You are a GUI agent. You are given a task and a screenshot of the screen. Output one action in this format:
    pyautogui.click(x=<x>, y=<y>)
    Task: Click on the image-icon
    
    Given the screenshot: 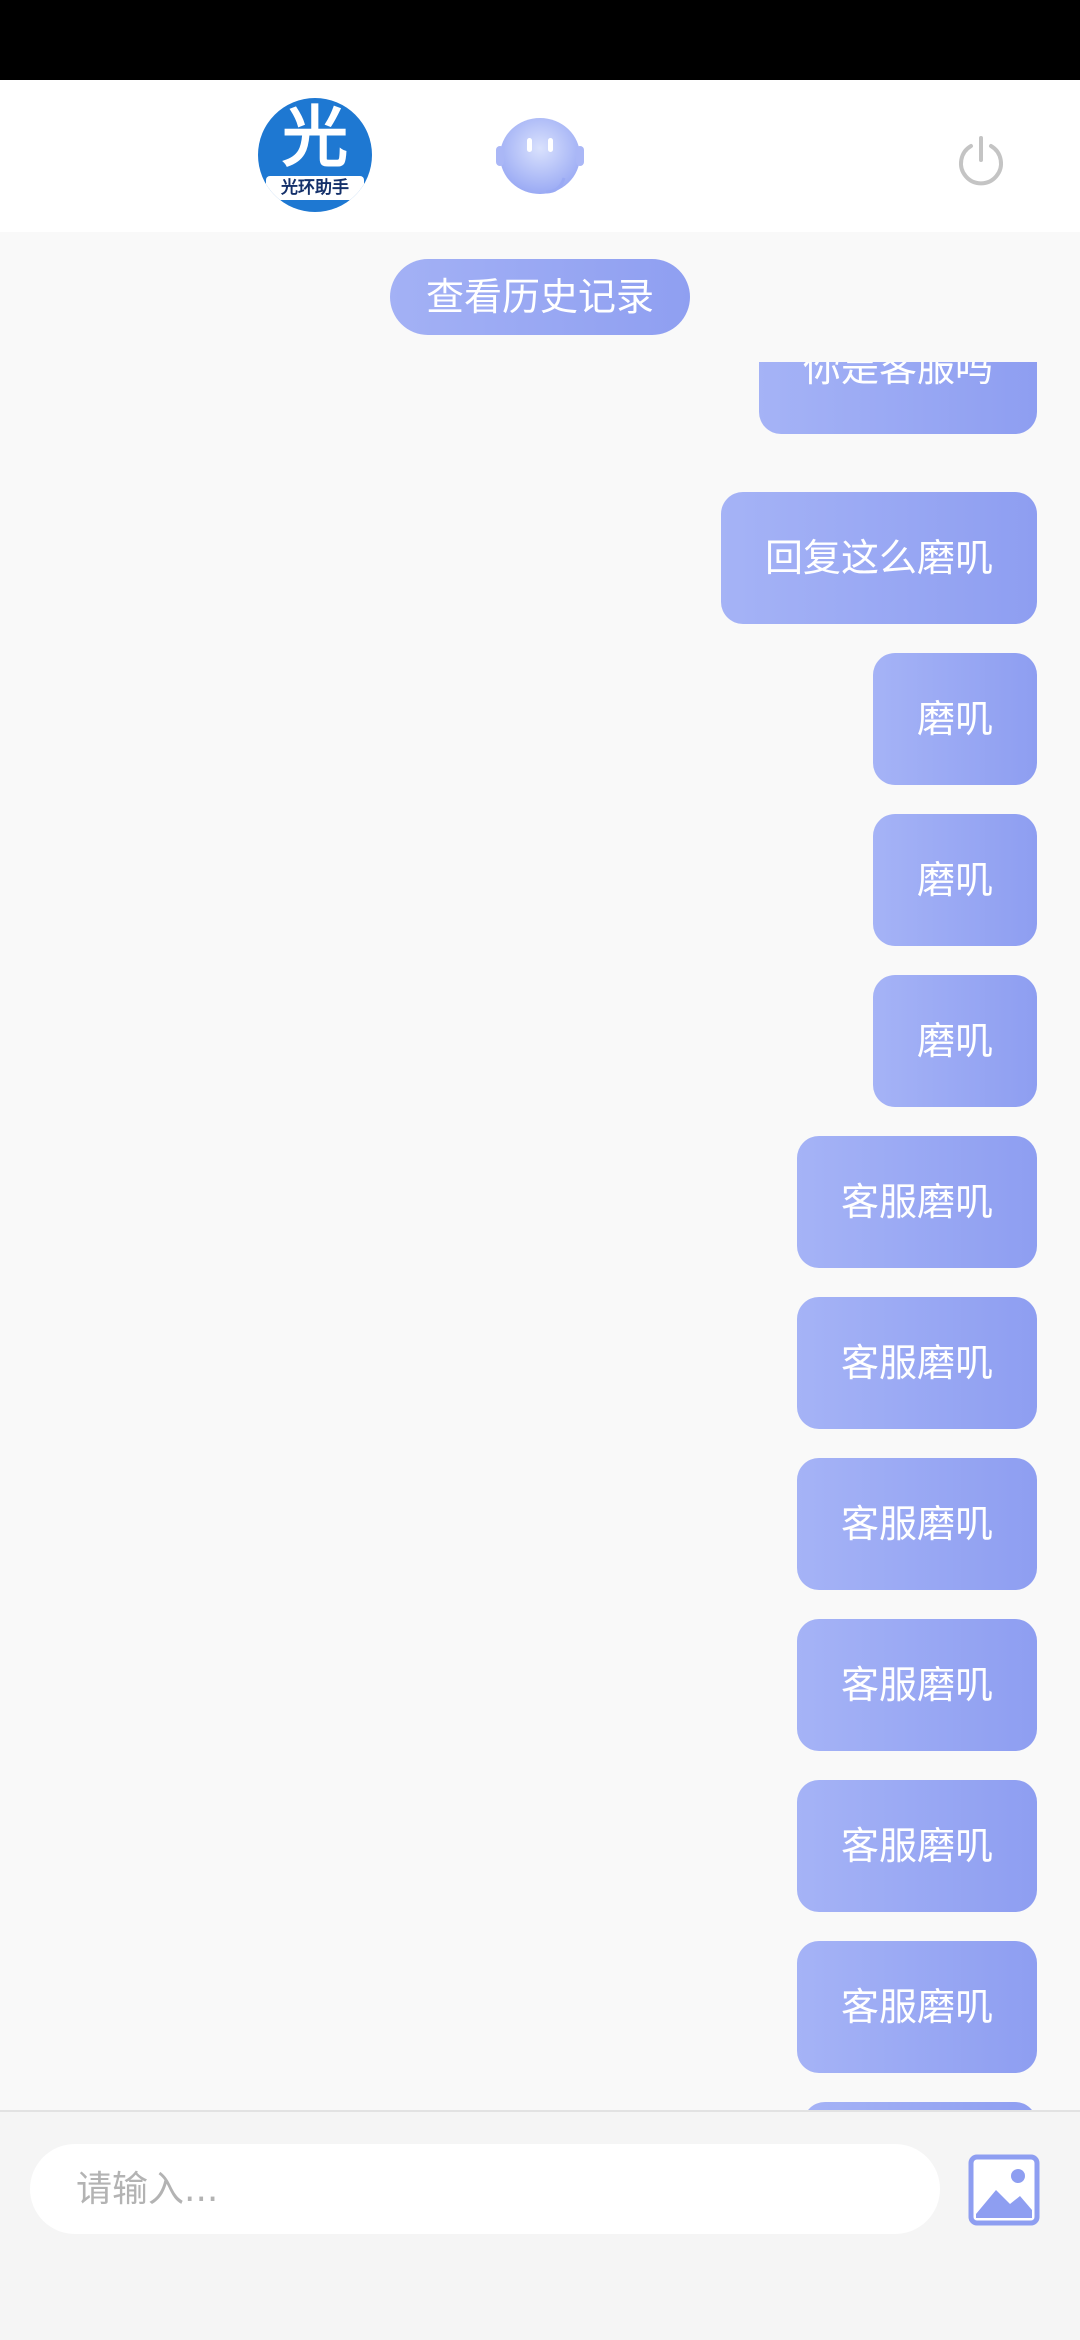 What is the action you would take?
    pyautogui.click(x=1004, y=2190)
    